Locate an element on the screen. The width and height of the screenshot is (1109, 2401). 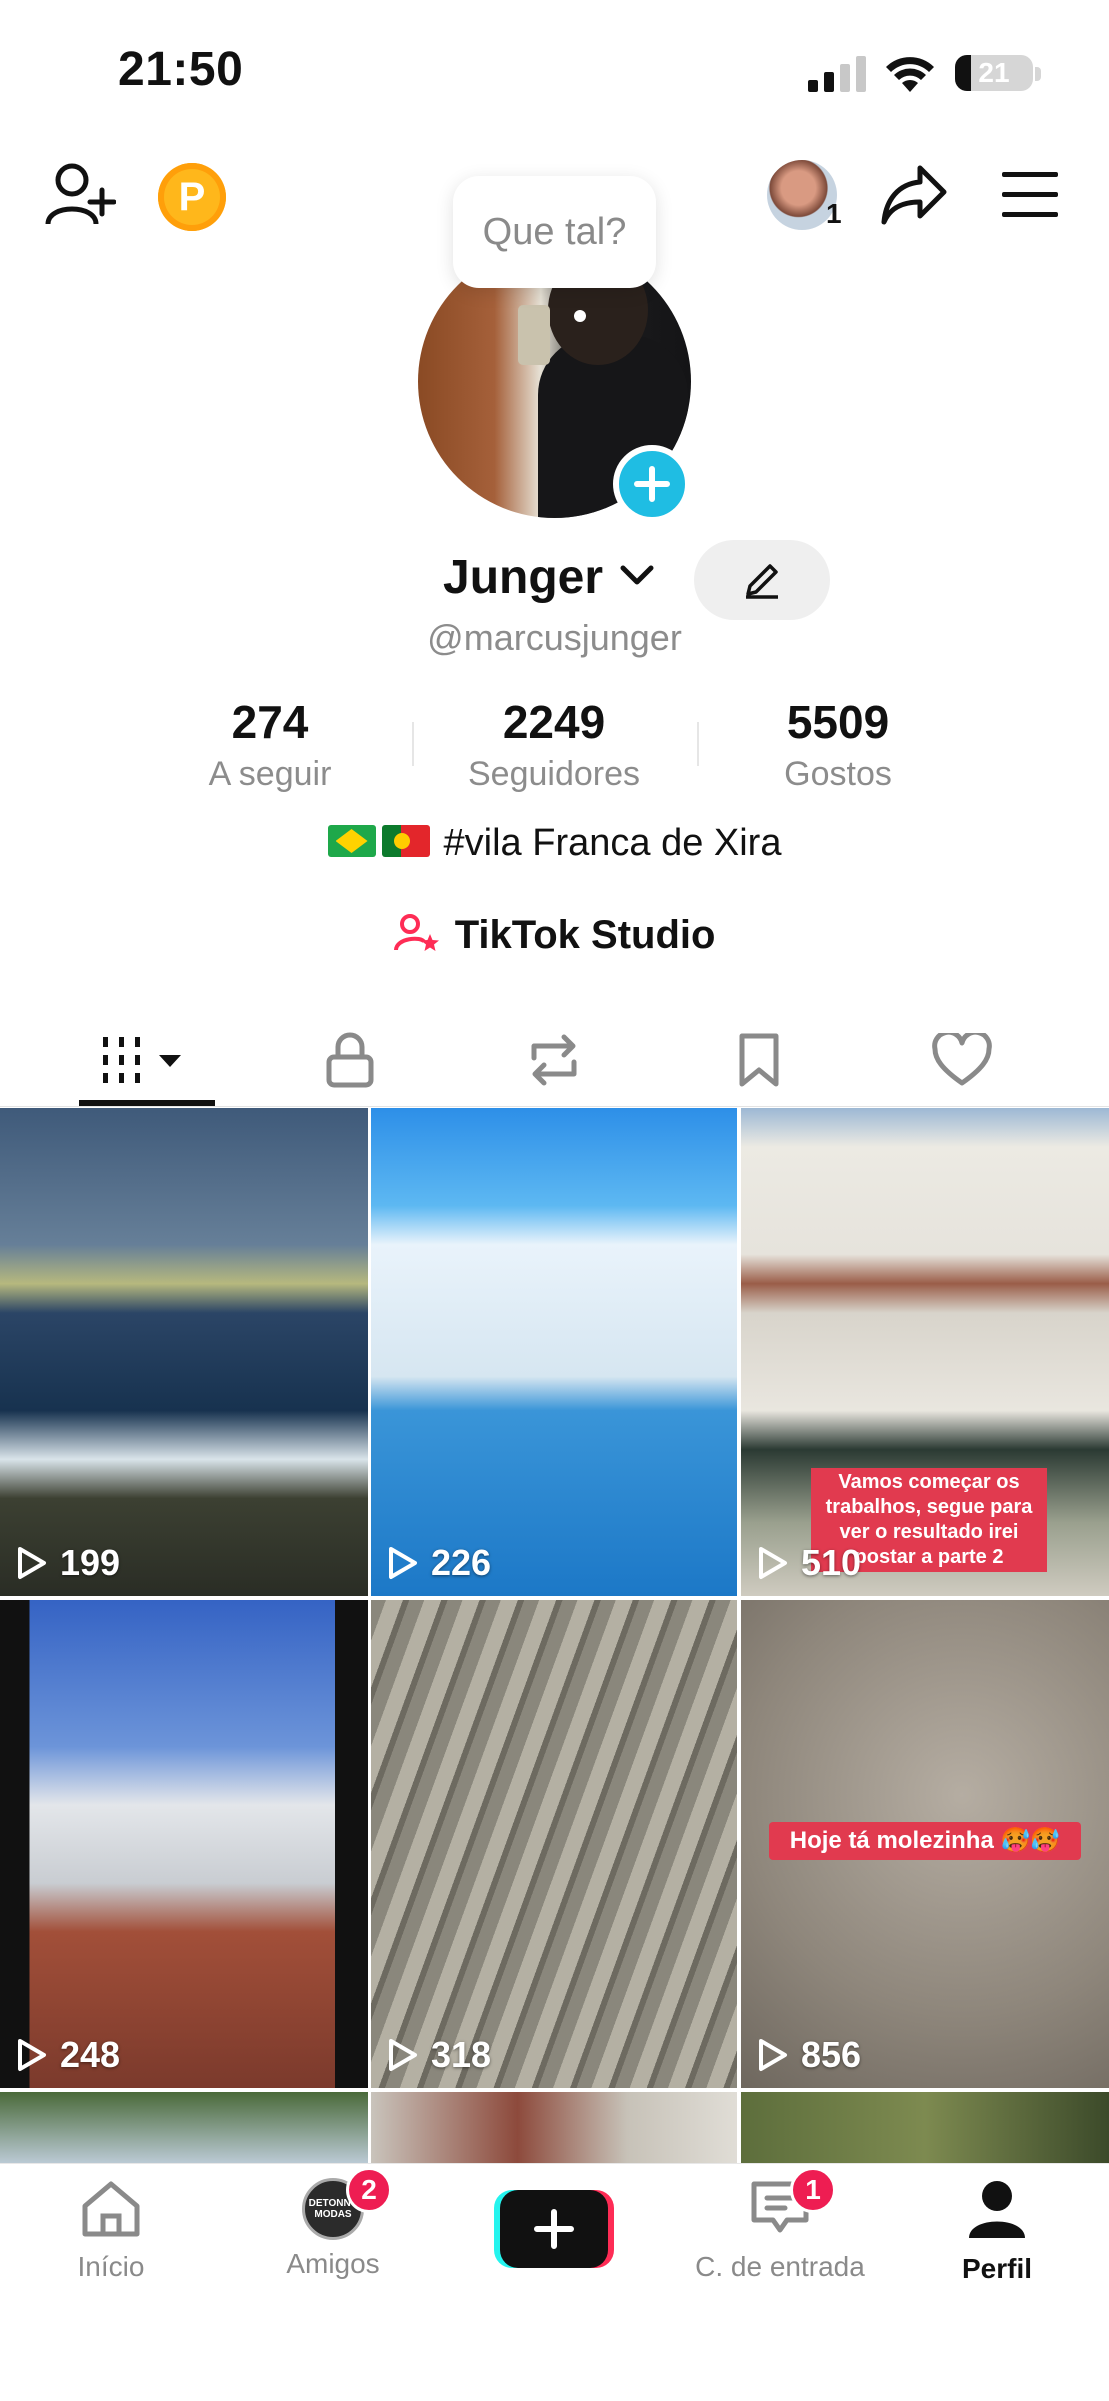
tabs-divider is located at coordinates (554, 1106).